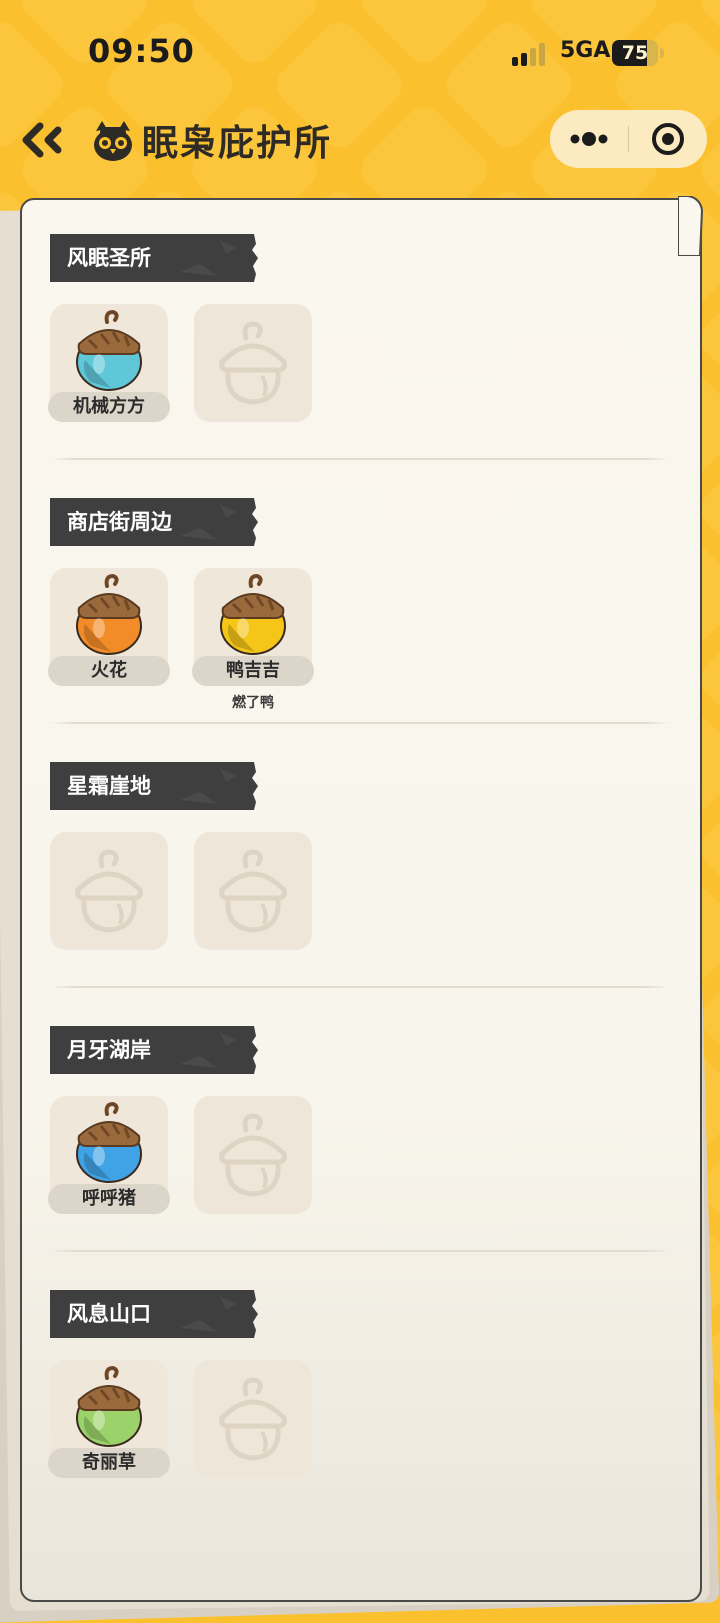  Describe the element at coordinates (253, 703) in the screenshot. I see `creature-nickname: 燃了鸭` at that location.